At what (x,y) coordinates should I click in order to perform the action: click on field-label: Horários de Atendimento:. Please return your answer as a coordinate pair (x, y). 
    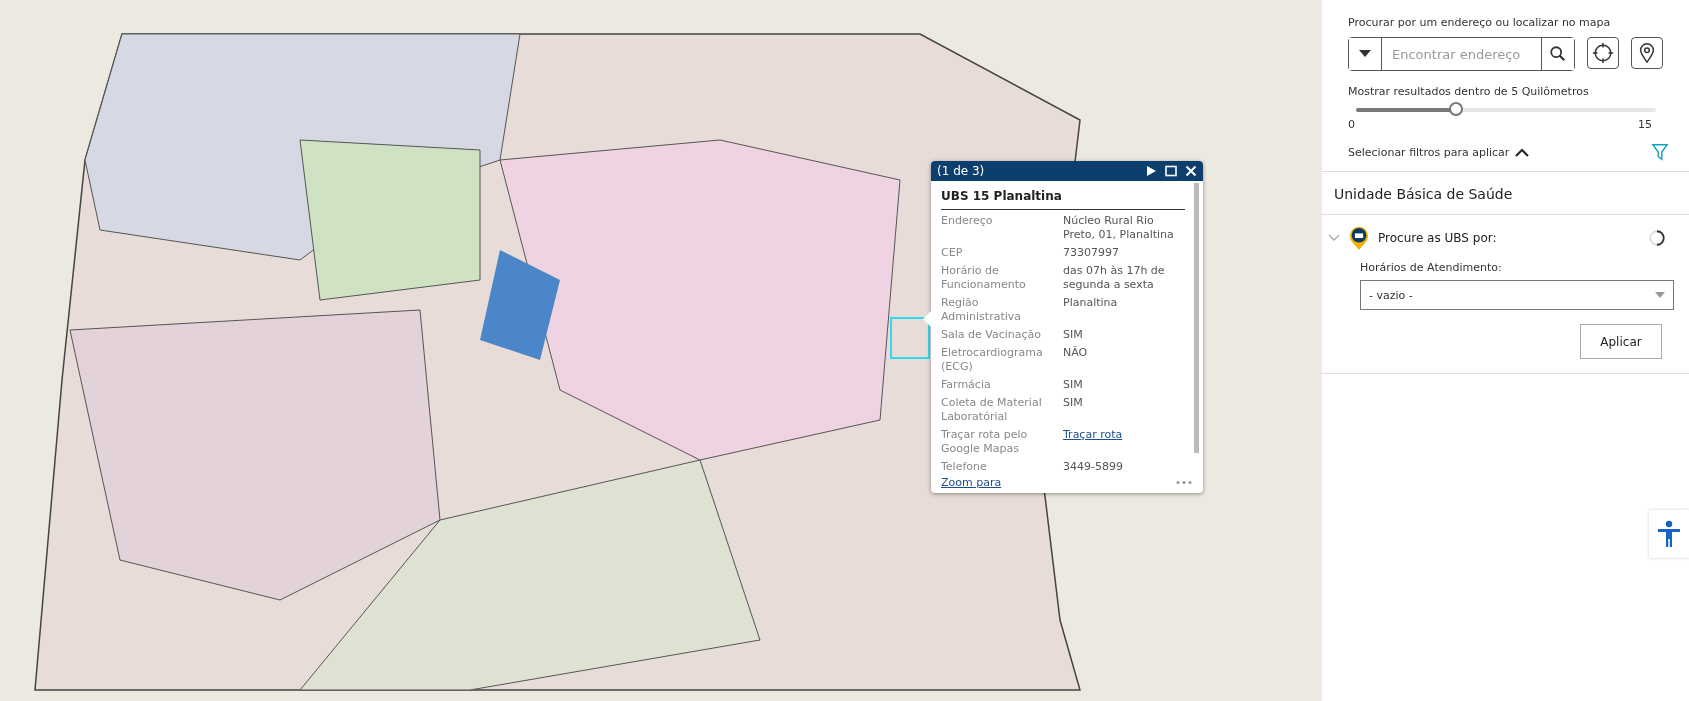
    Looking at the image, I should click on (1431, 267).